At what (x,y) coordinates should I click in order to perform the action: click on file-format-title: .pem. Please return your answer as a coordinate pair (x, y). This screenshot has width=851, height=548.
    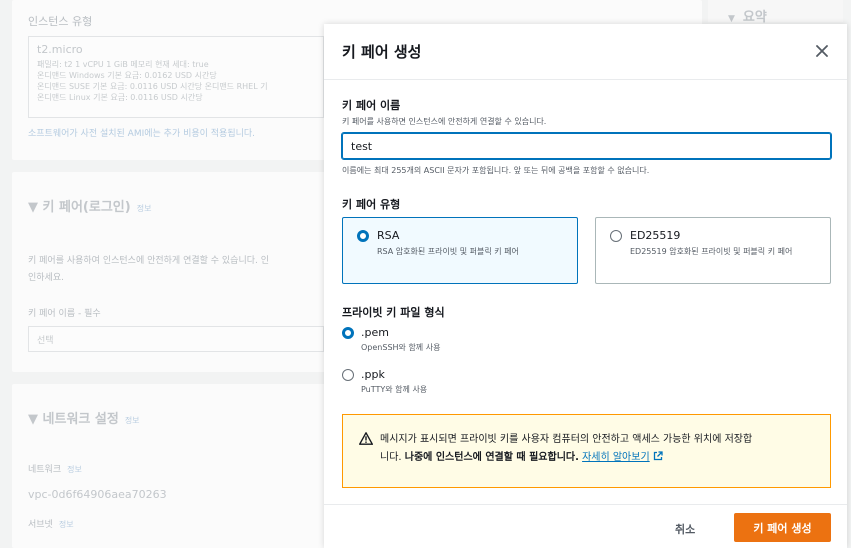
    Looking at the image, I should click on (375, 332).